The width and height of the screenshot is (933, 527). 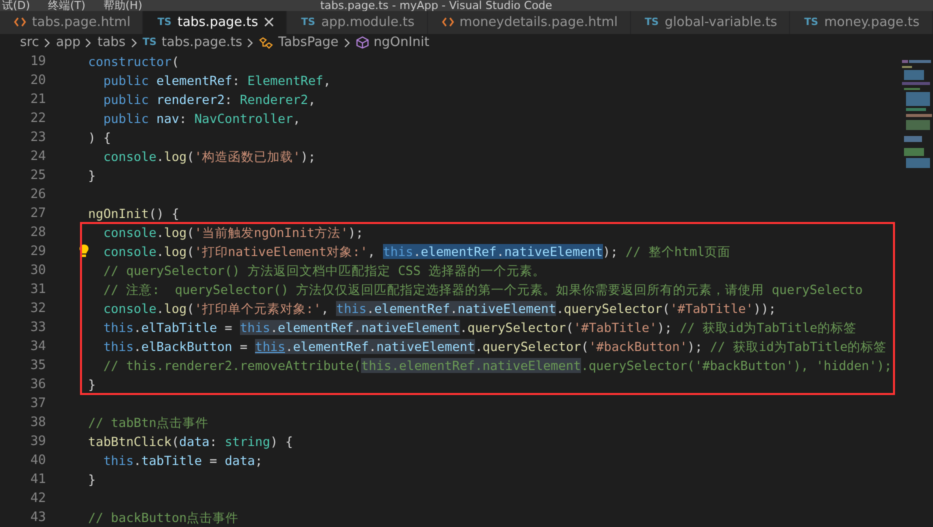 What do you see at coordinates (37, 156) in the screenshot?
I see `line-number: 24` at bounding box center [37, 156].